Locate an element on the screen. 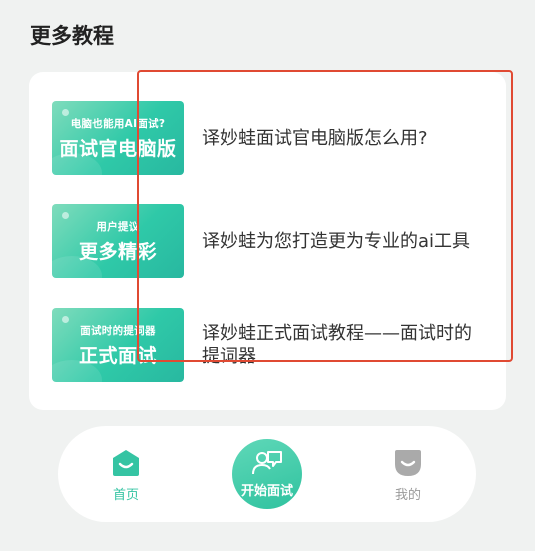 This screenshot has height=551, width=535. tutorial-item: 面试时的提词器 正式面试 译妙蛙正式面试教程——面试时的提词器 is located at coordinates (272, 345).